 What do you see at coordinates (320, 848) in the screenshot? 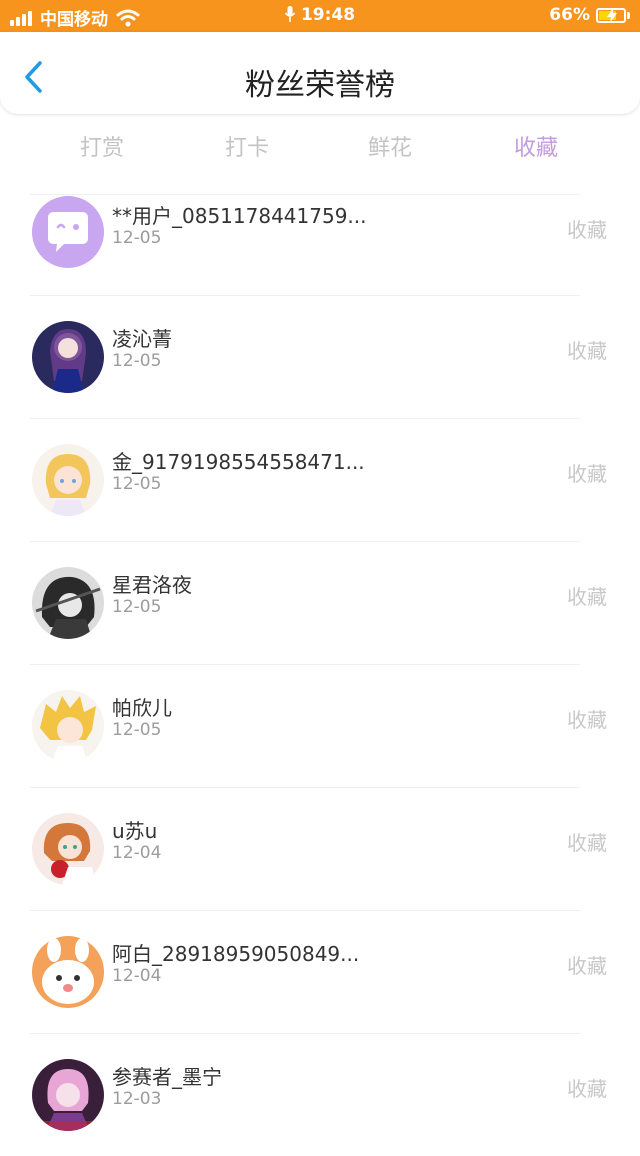
I see `list-item: u苏u 12-04 收藏` at bounding box center [320, 848].